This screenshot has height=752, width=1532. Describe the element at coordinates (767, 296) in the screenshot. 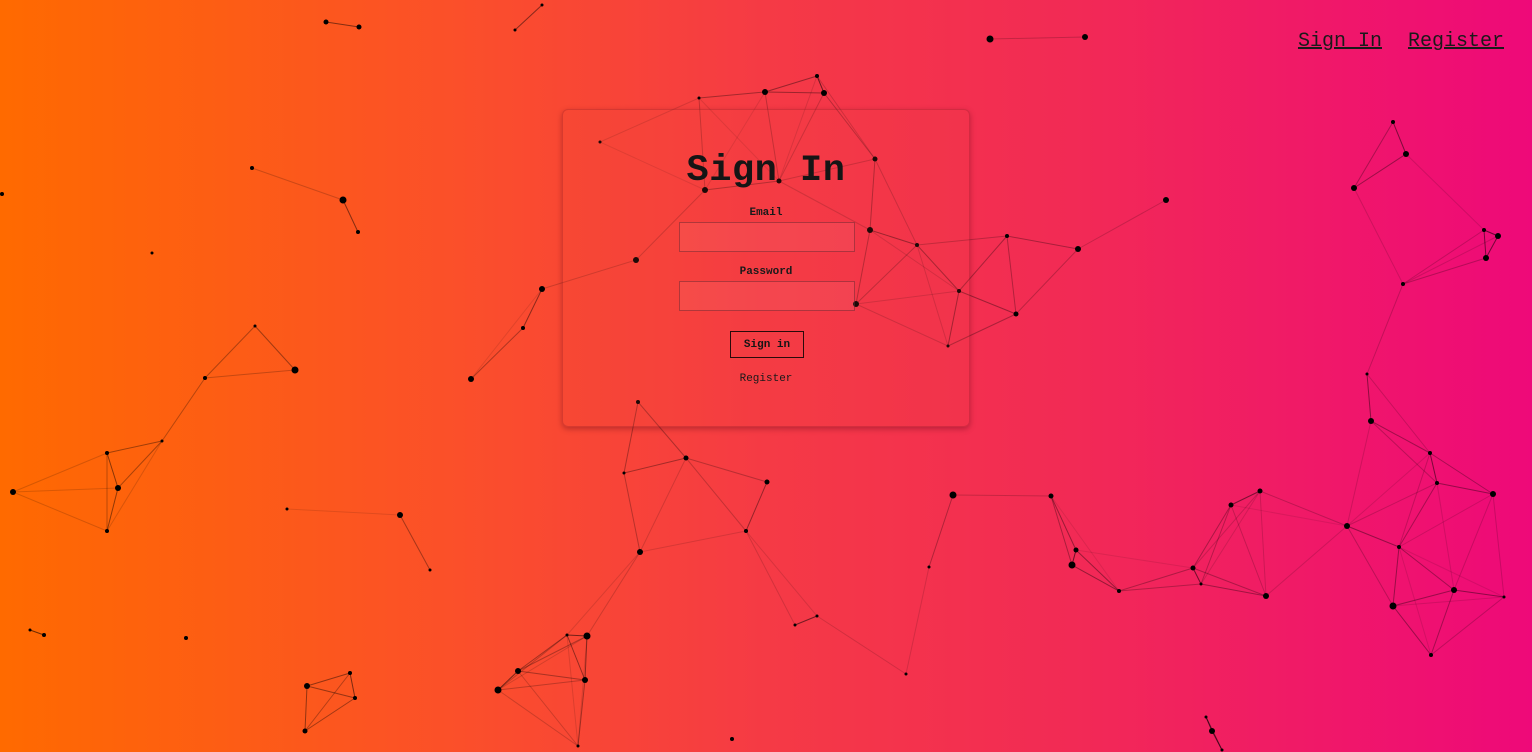

I see `password-field` at that location.